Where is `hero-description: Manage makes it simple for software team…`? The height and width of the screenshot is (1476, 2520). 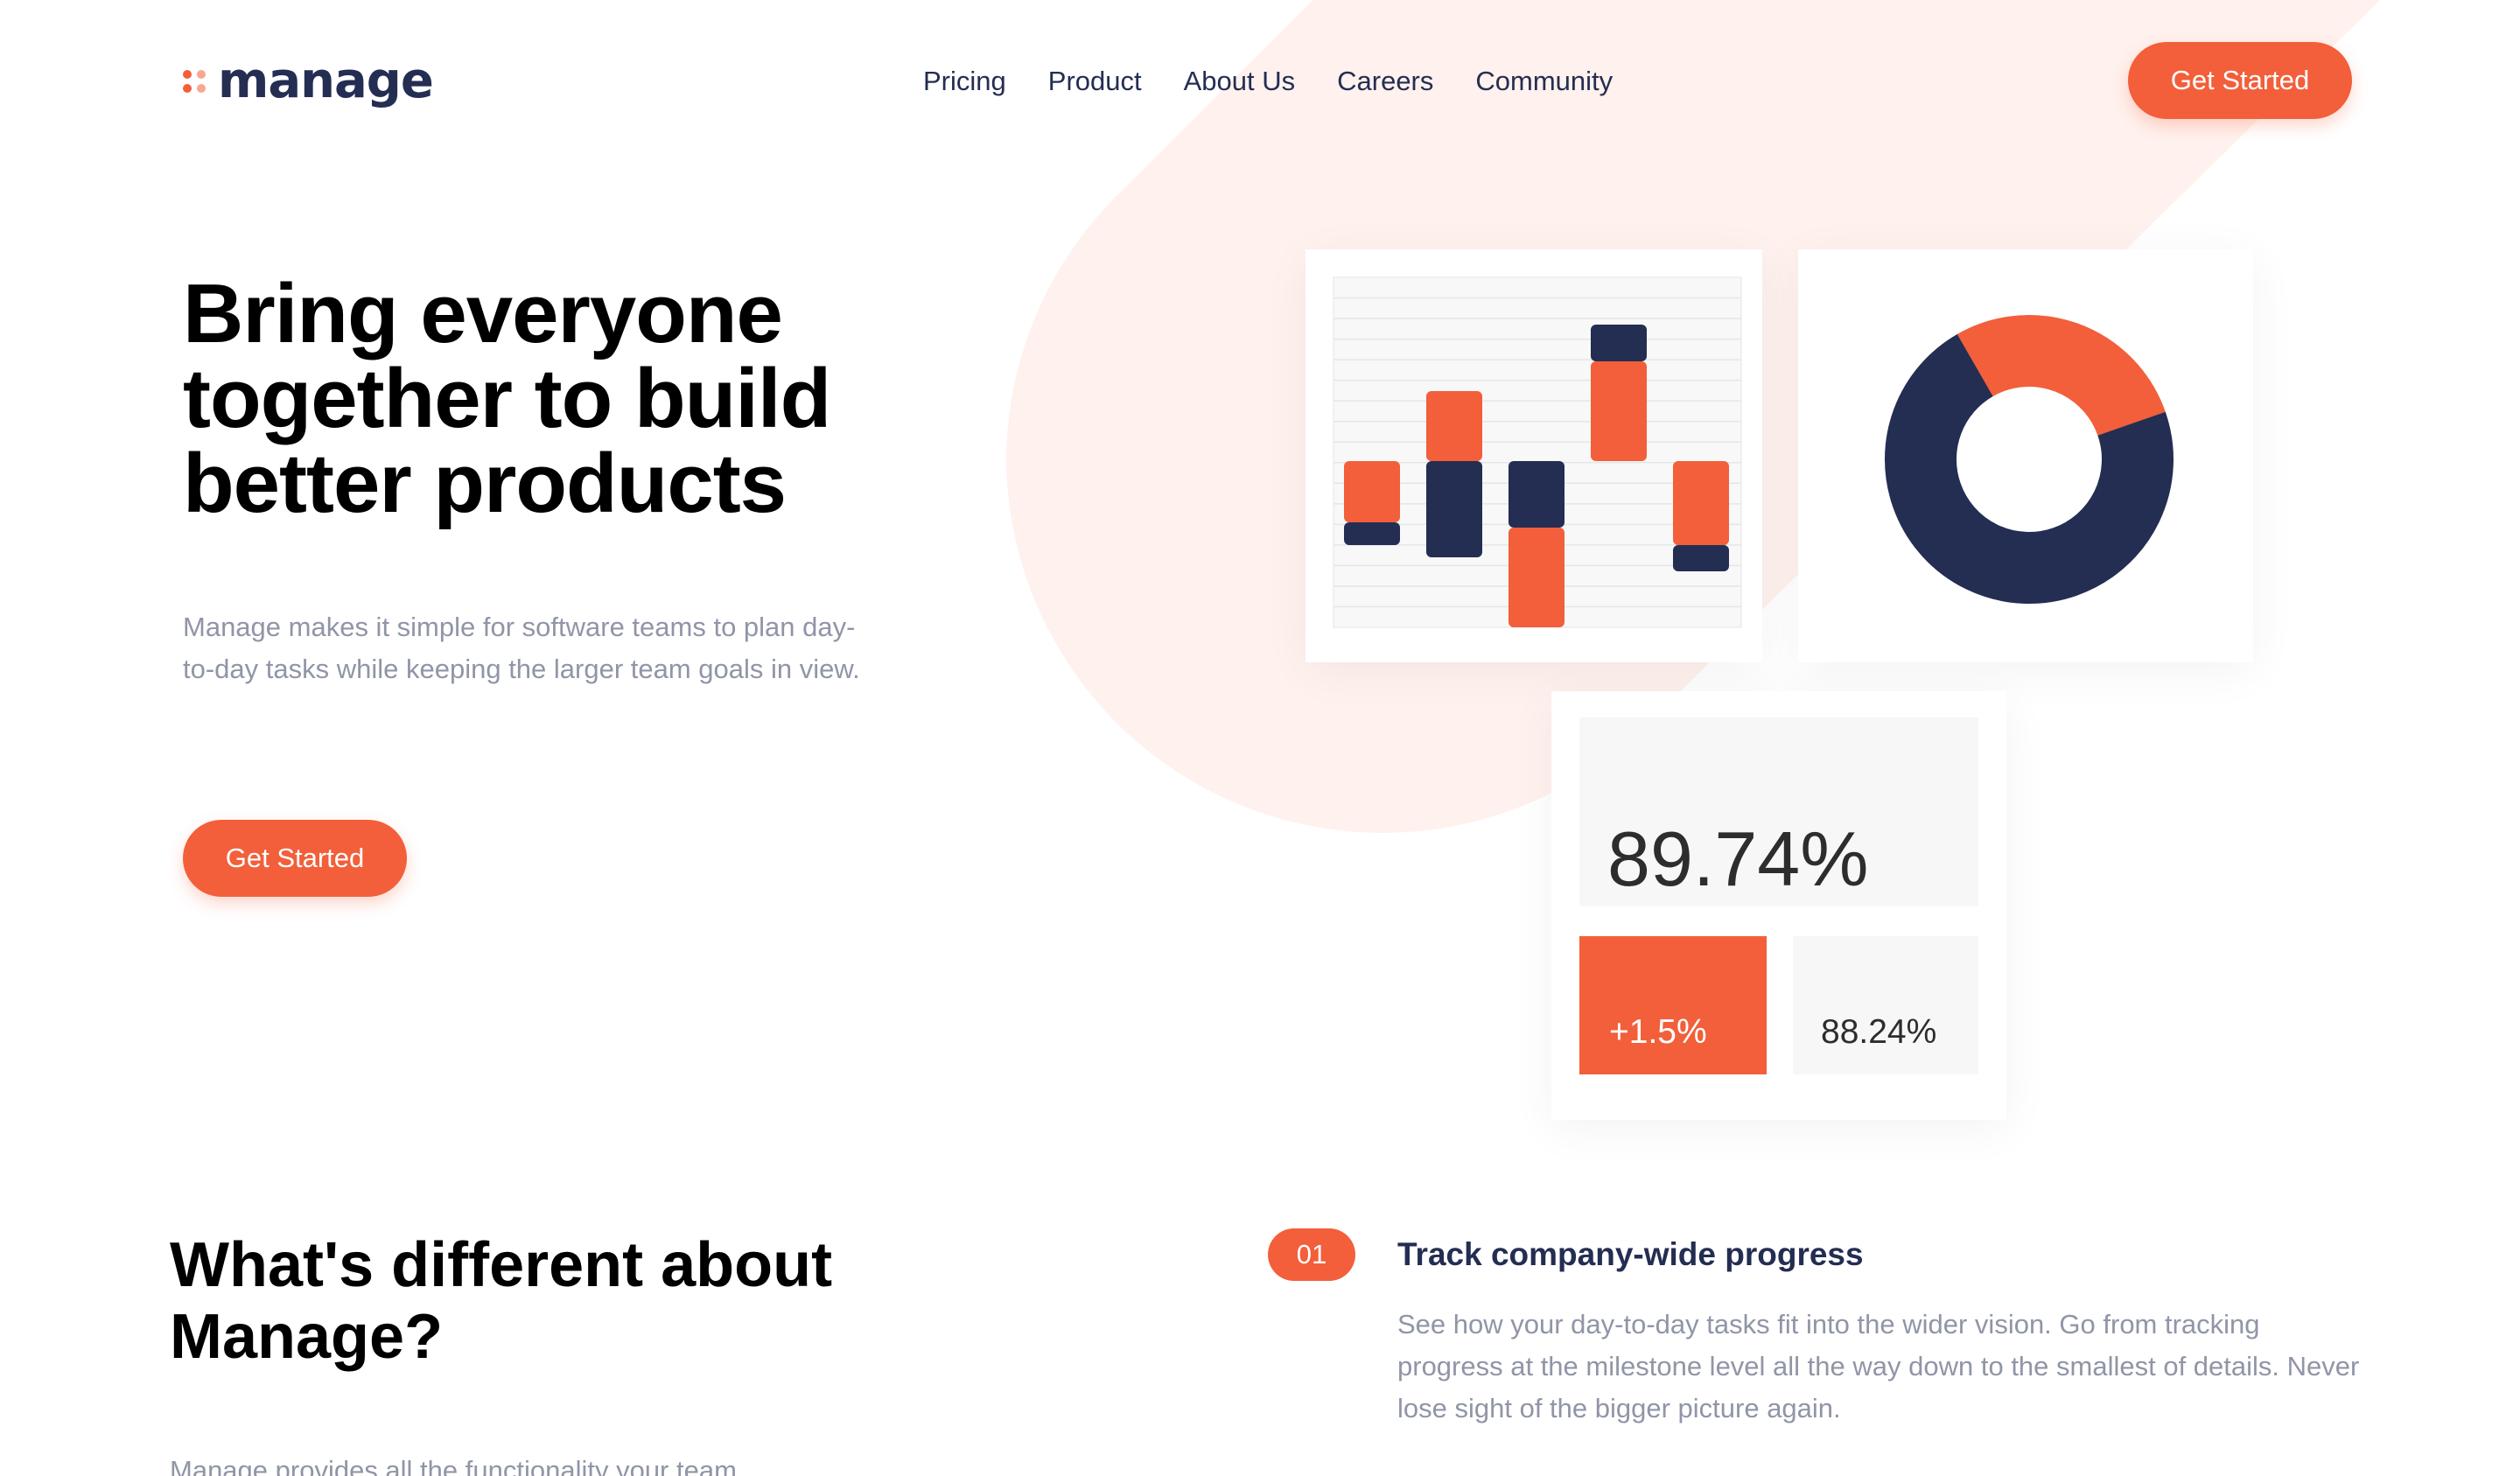
hero-description: Manage makes it simple for software team… is located at coordinates (521, 648).